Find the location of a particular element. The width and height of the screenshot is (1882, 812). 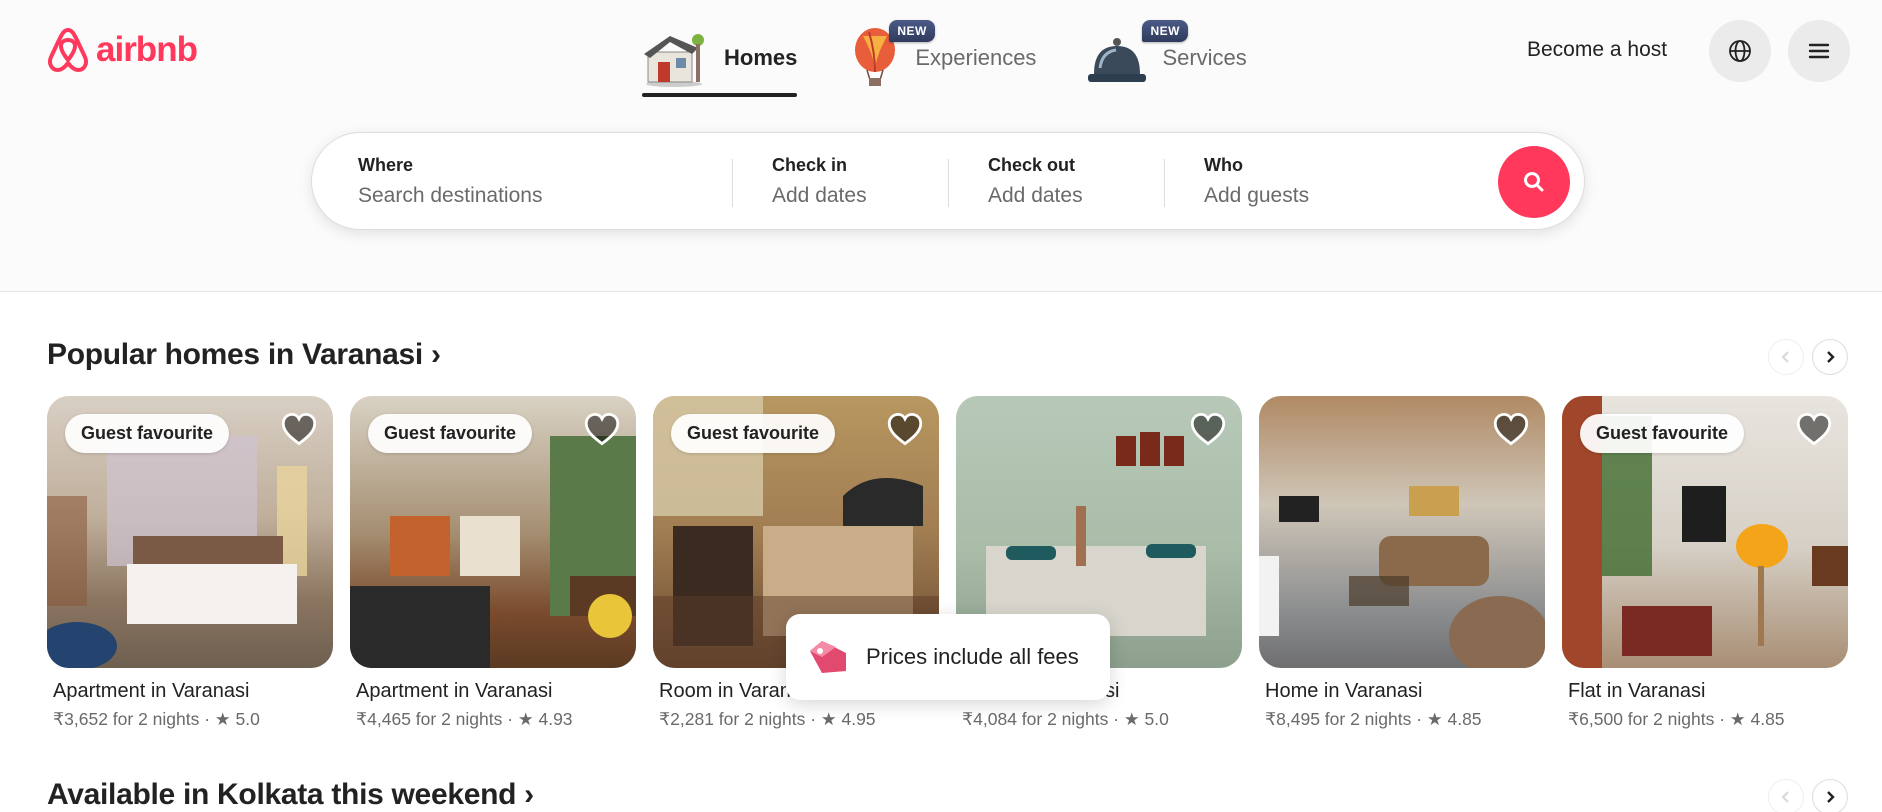

tab-services: NEW Services is located at coordinates (1166, 58).